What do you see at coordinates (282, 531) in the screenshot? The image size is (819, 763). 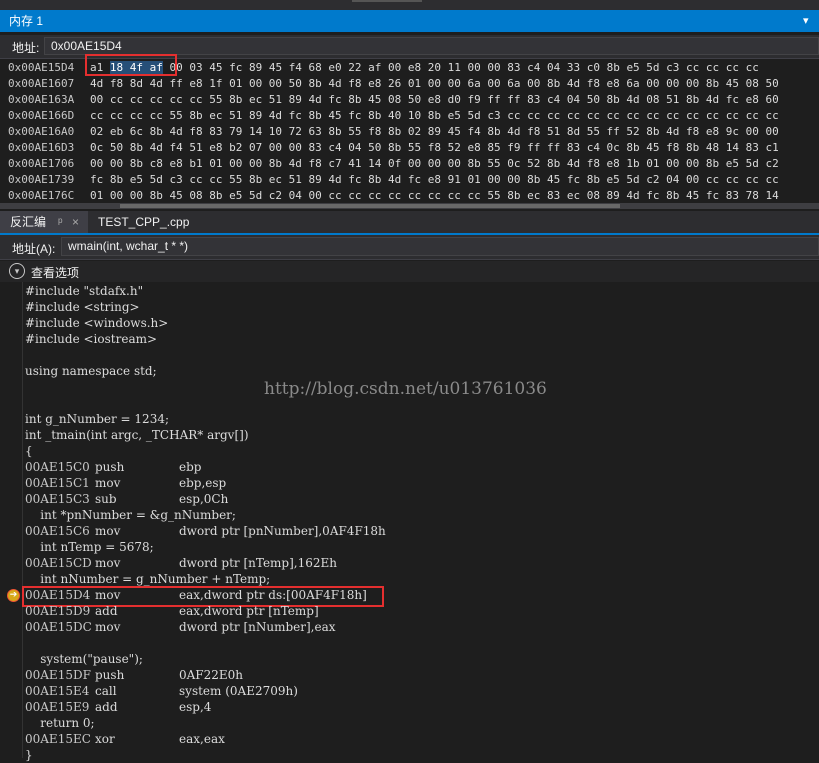 I see `asm-operands: dword ptr [pnNumber],0AF4F18h` at bounding box center [282, 531].